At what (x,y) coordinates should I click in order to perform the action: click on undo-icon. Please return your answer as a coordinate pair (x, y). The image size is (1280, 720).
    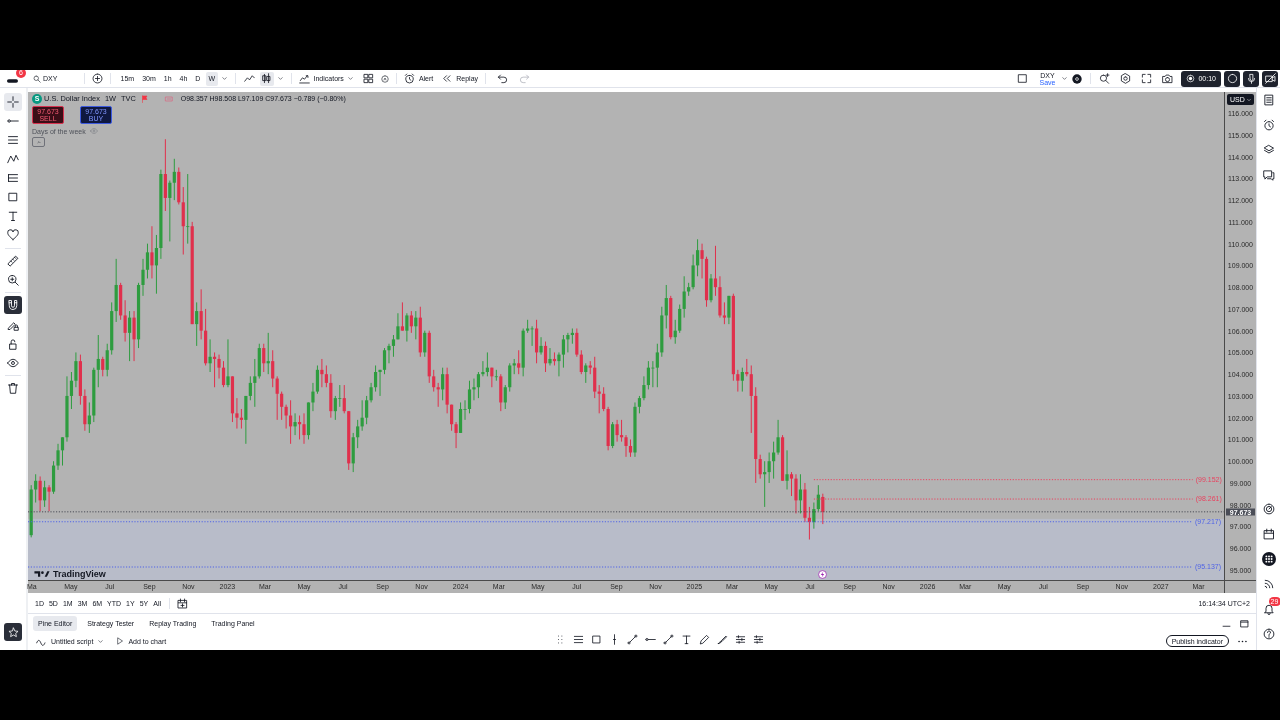
    Looking at the image, I should click on (503, 78).